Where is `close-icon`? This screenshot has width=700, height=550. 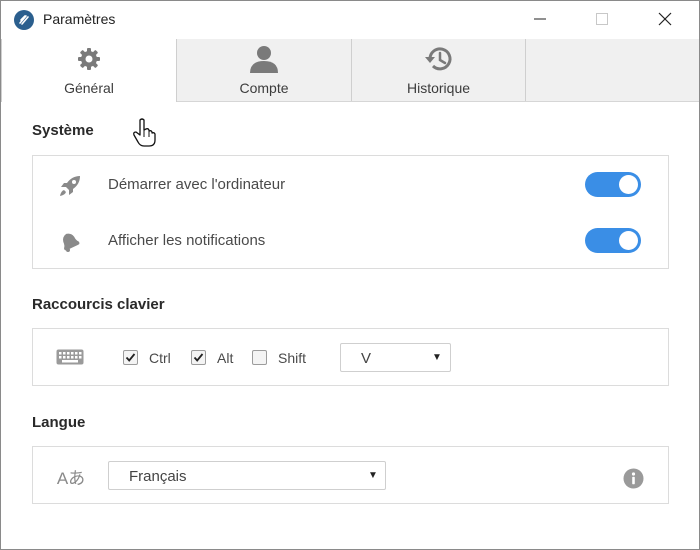
close-icon is located at coordinates (665, 19).